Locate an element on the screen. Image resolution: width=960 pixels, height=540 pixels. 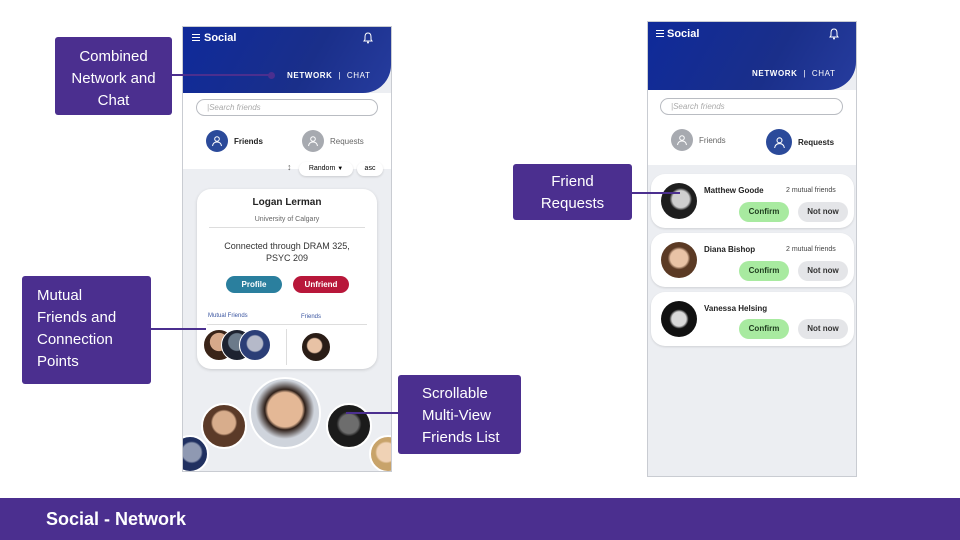
friends-label: Friends is located at coordinates (311, 317).